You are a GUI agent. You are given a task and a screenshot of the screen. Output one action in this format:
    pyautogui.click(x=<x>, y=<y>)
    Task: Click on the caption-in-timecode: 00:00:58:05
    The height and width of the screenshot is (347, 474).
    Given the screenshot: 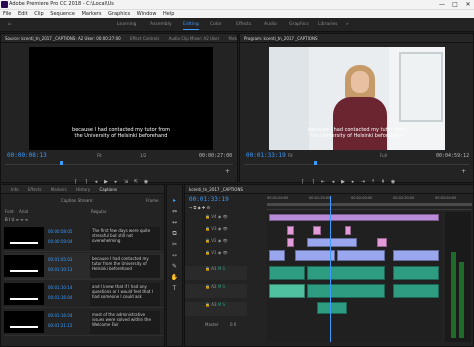 What is the action you would take?
    pyautogui.click(x=60, y=231)
    